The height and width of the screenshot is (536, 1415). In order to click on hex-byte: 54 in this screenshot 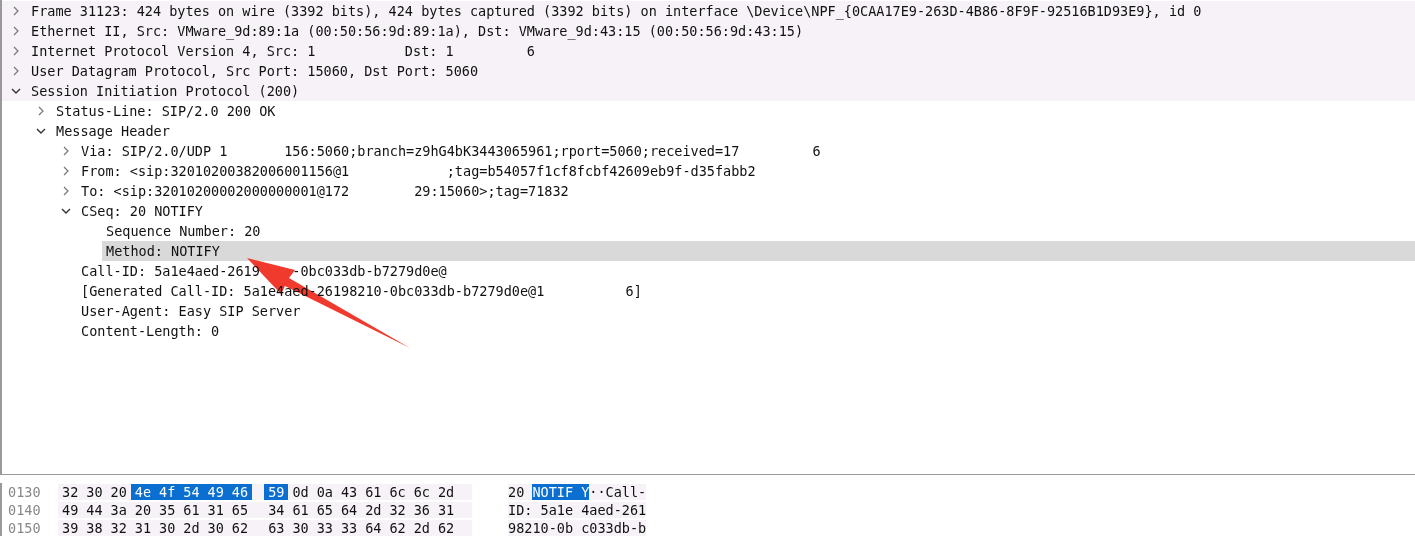, I will do `click(191, 492)`.